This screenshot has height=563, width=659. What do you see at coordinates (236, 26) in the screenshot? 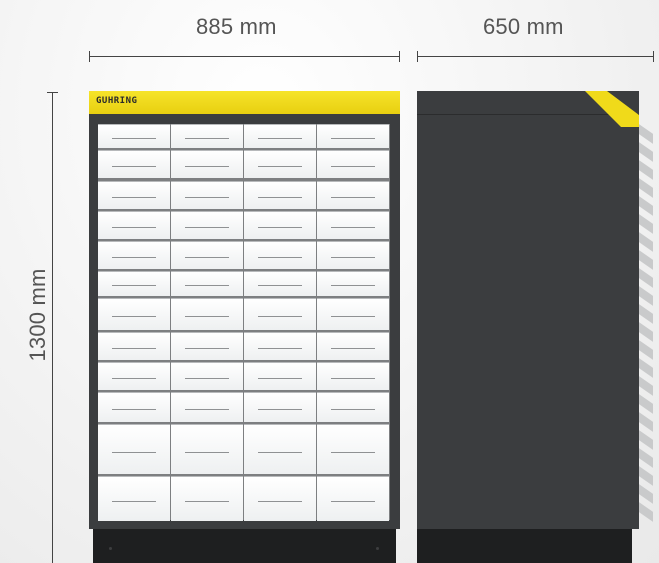
I see `dimension-width-front-label: 885 mm` at bounding box center [236, 26].